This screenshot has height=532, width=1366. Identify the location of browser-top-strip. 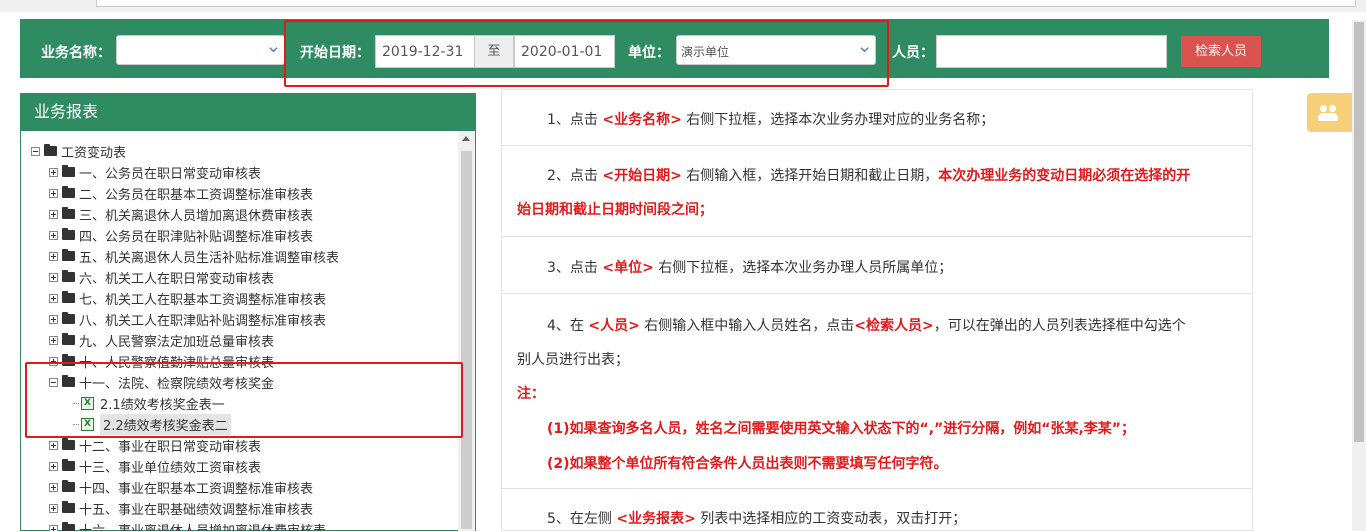
(683, 6).